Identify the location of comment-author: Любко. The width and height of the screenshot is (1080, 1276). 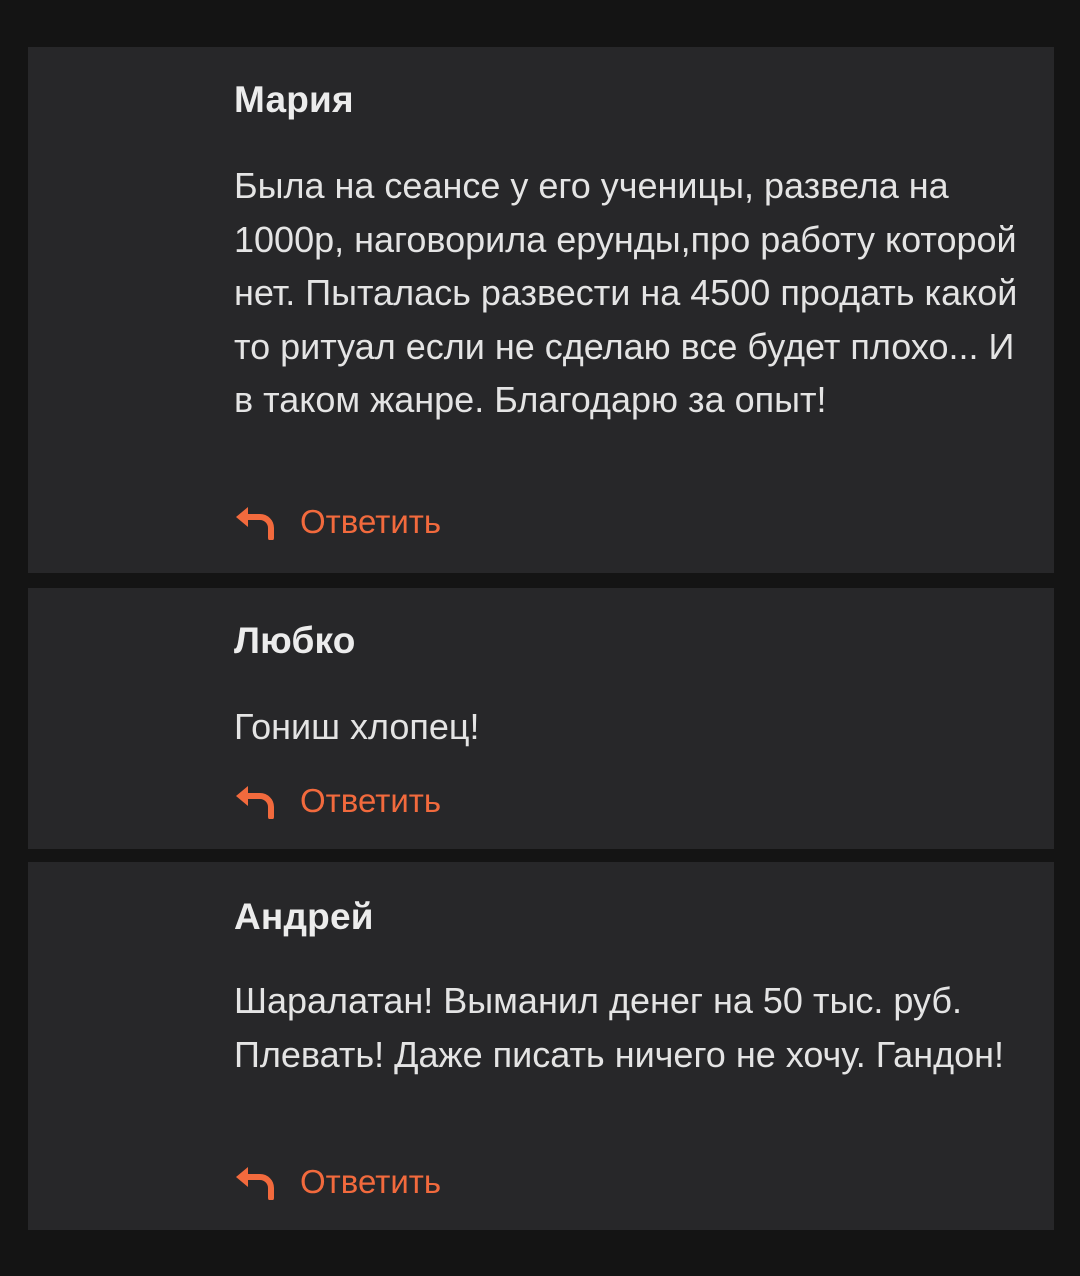
(295, 640).